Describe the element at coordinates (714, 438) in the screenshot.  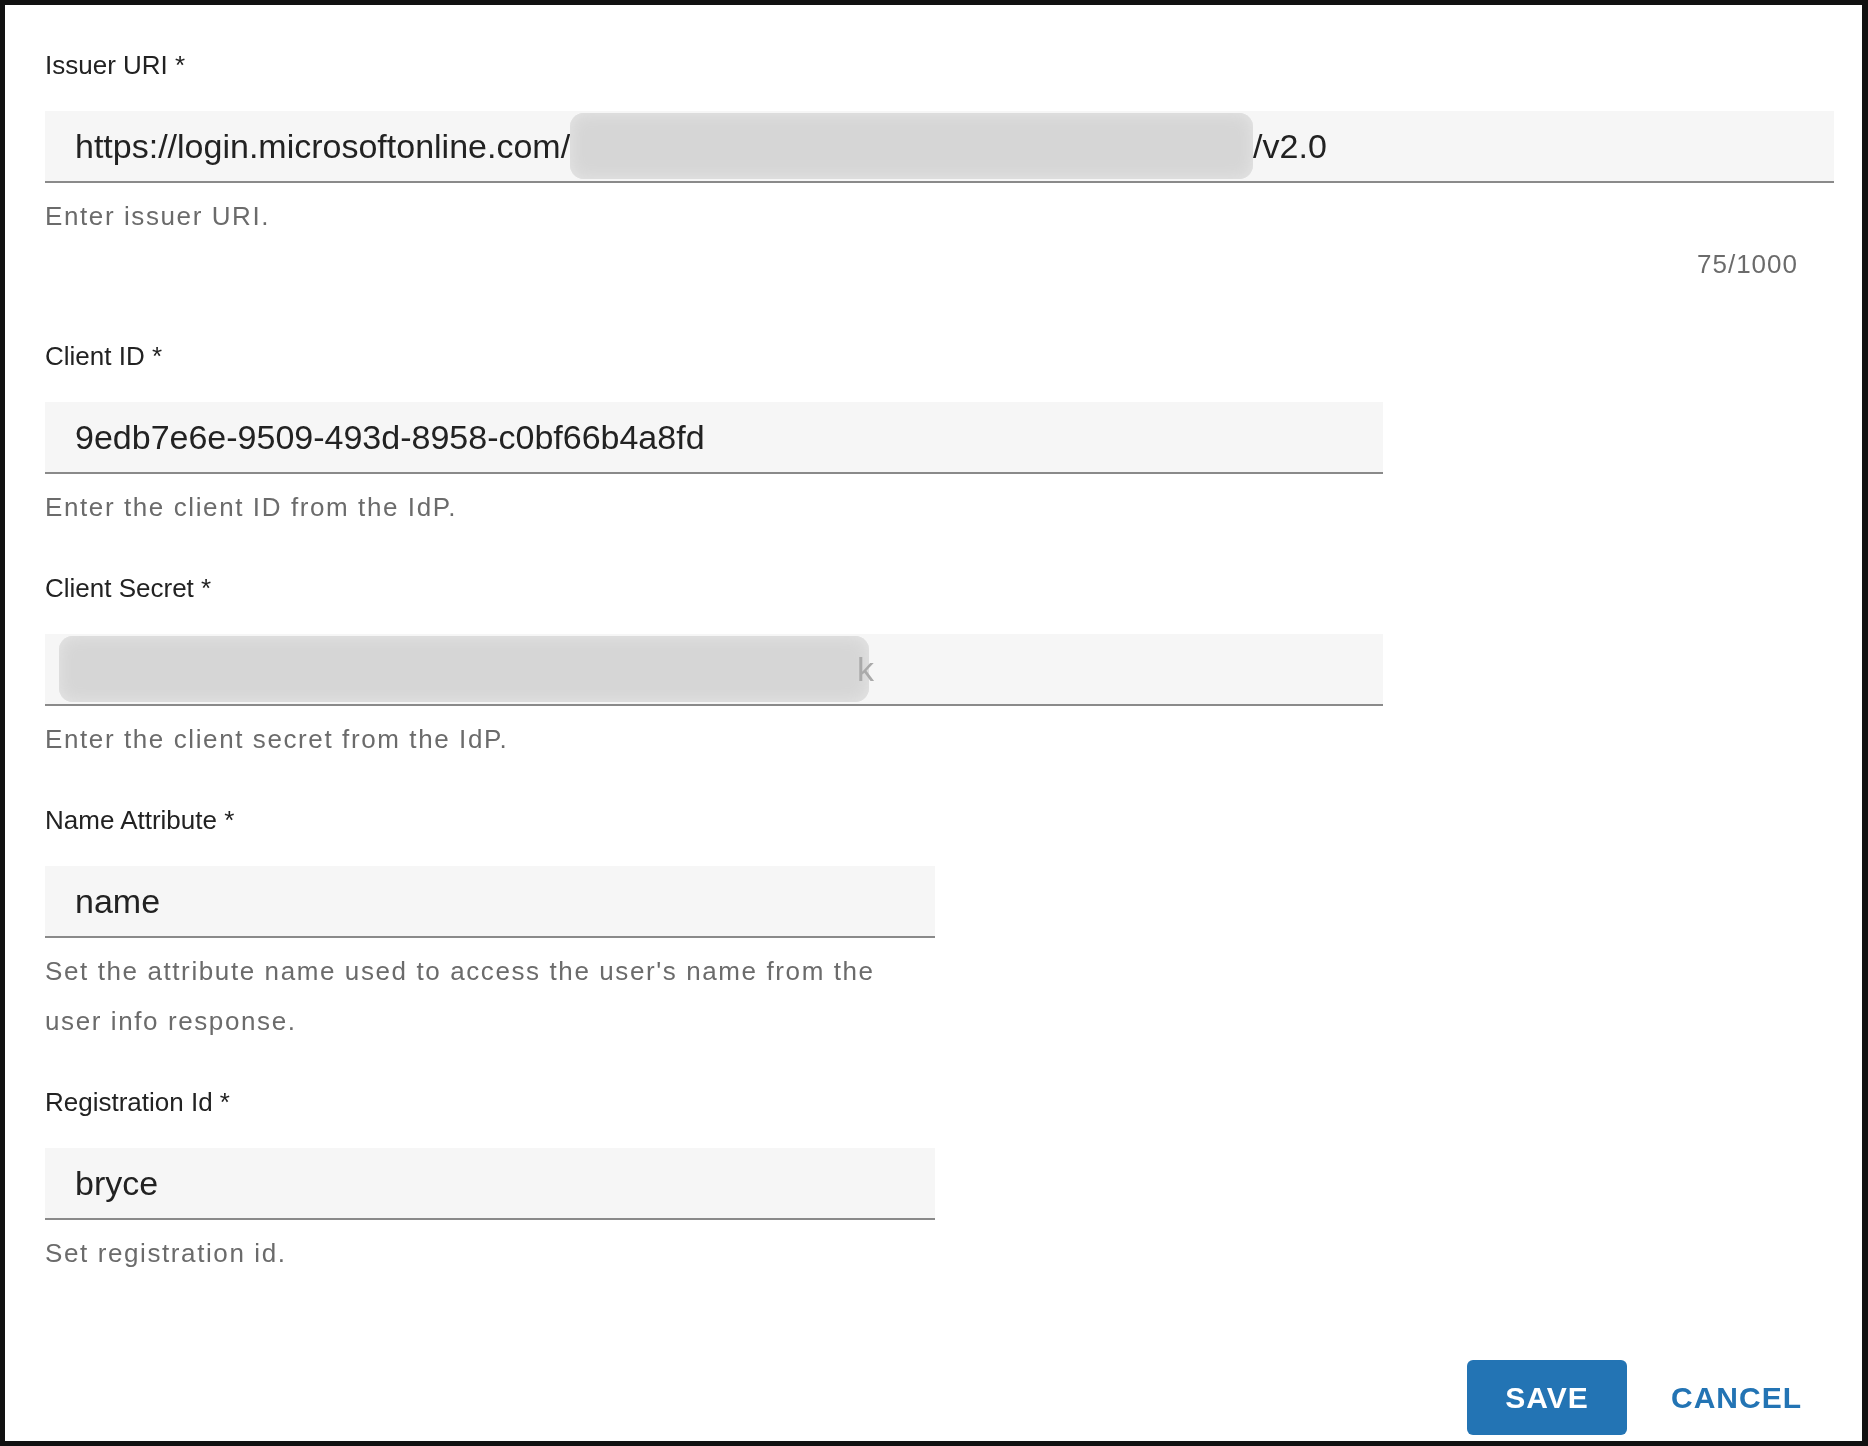
I see `input-field: 9edb7e6e-9509-493d-8958-c0bf66b4a8fd` at that location.